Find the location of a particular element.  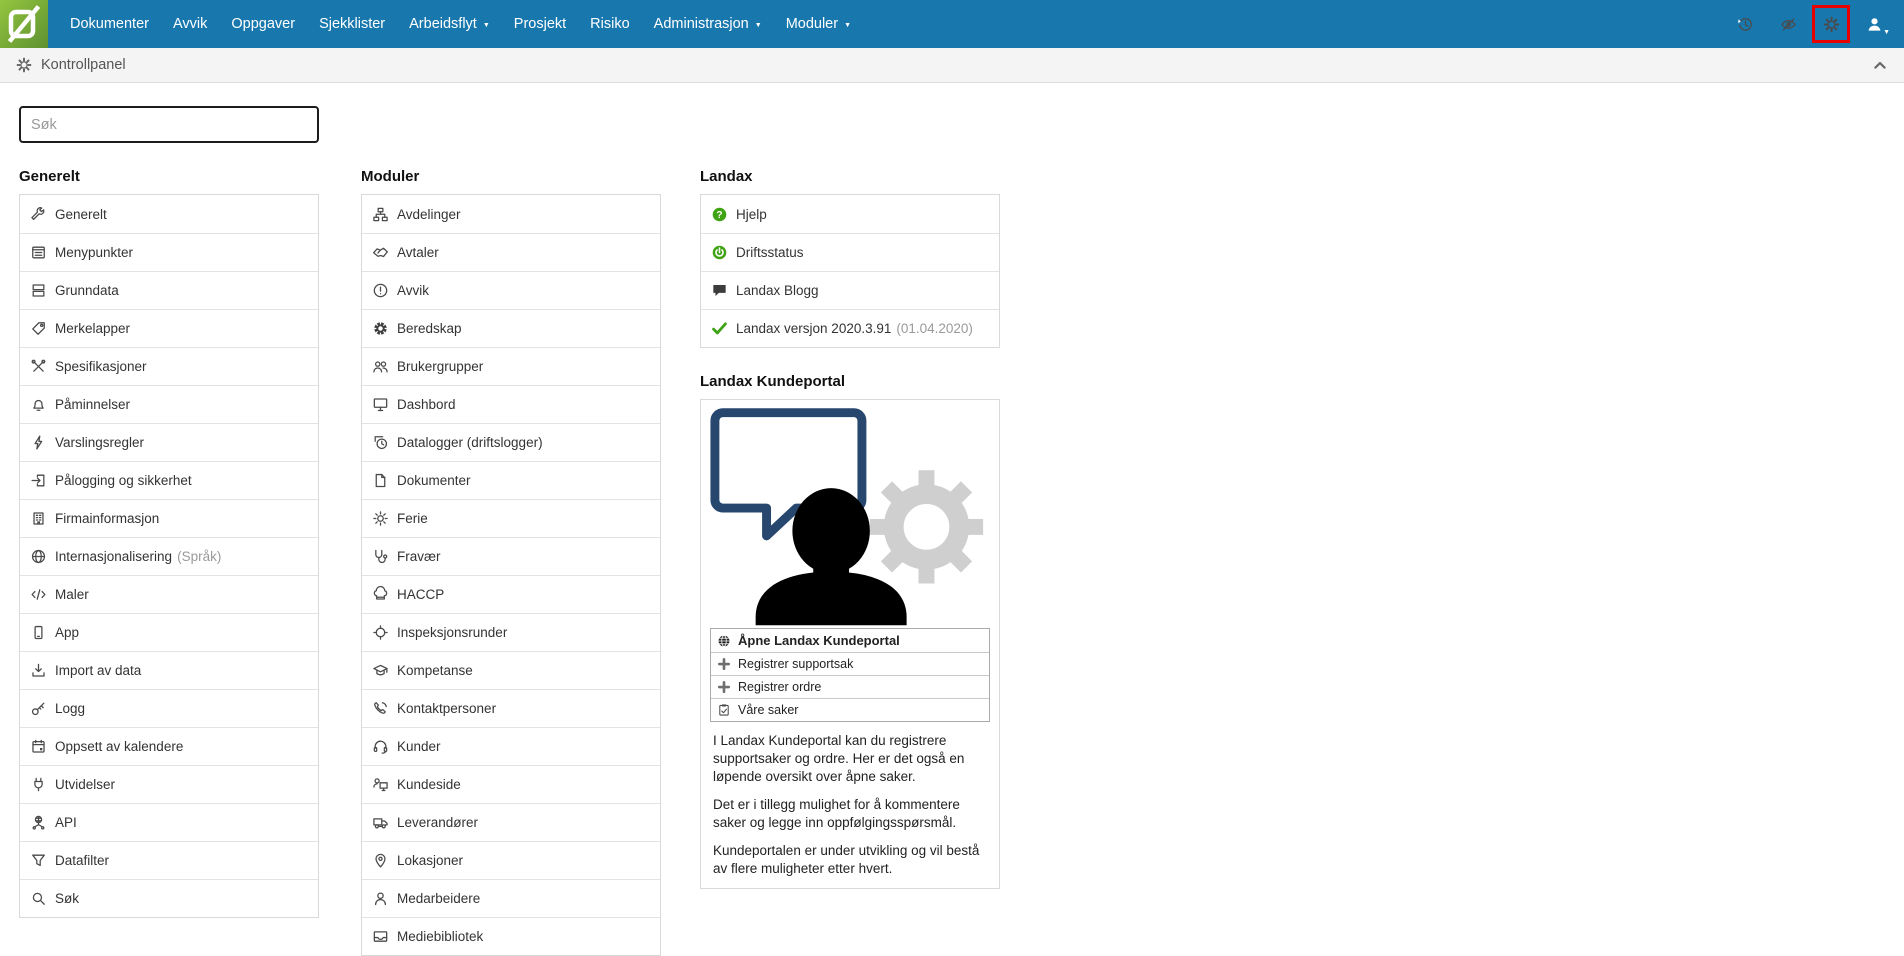

truck-icon is located at coordinates (380, 822).